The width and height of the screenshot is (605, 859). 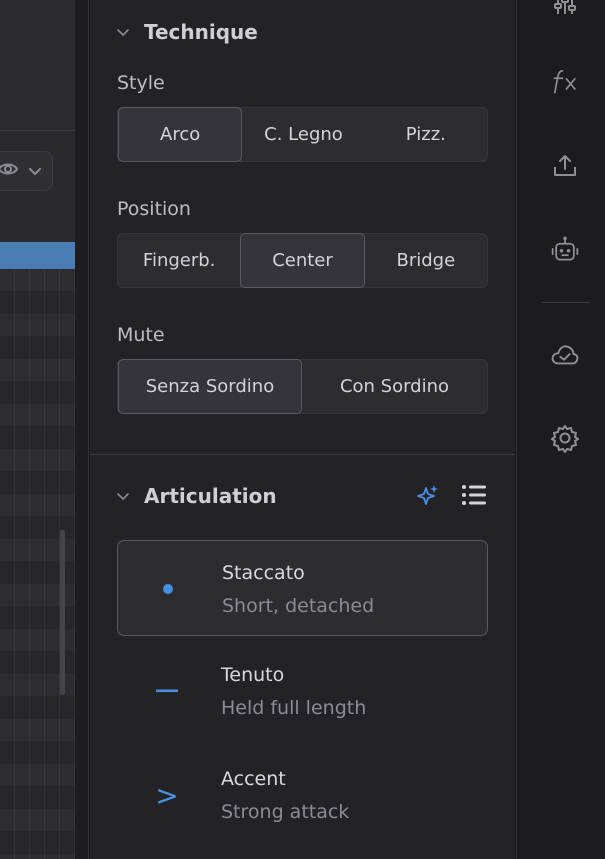 I want to click on mute-option-senza-sordino: Senza Sordino, so click(x=210, y=386).